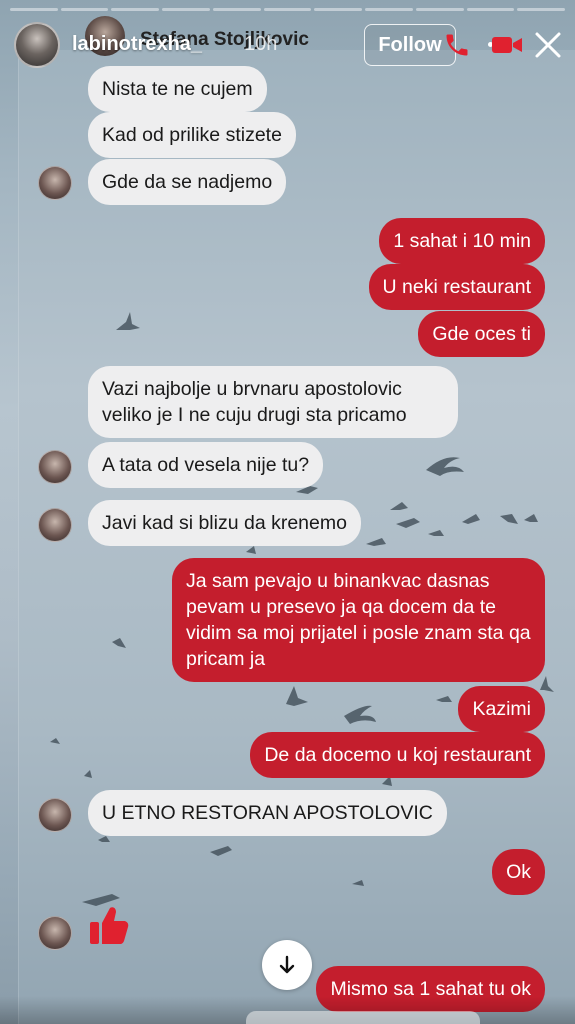 The height and width of the screenshot is (1024, 575). Describe the element at coordinates (462, 241) in the screenshot. I see `message-outgoing: 1 sahat i 10 min` at that location.